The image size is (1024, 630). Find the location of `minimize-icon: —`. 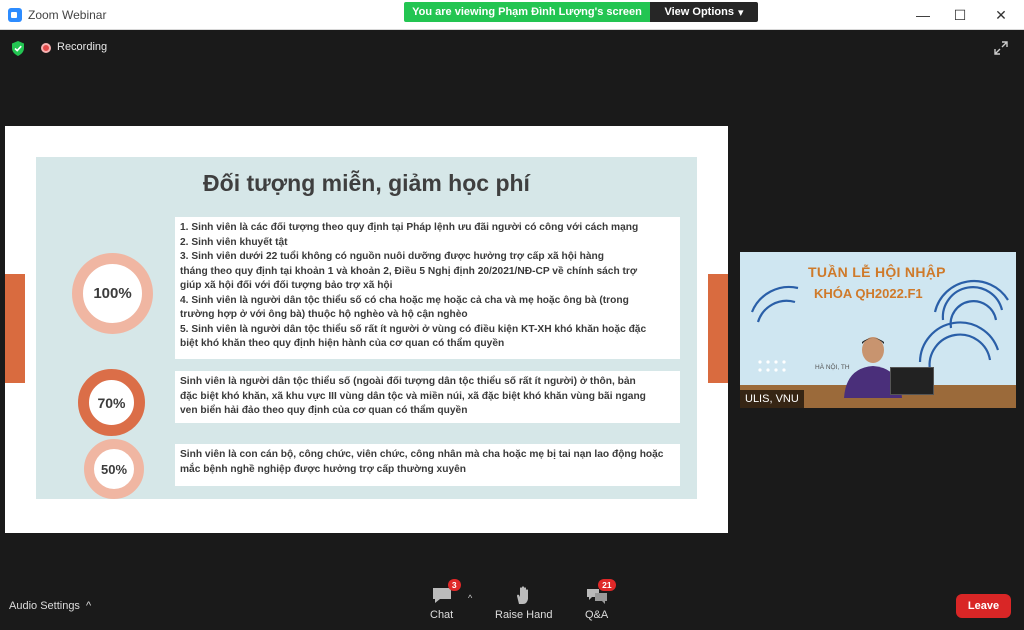

minimize-icon: — is located at coordinates (923, 15).